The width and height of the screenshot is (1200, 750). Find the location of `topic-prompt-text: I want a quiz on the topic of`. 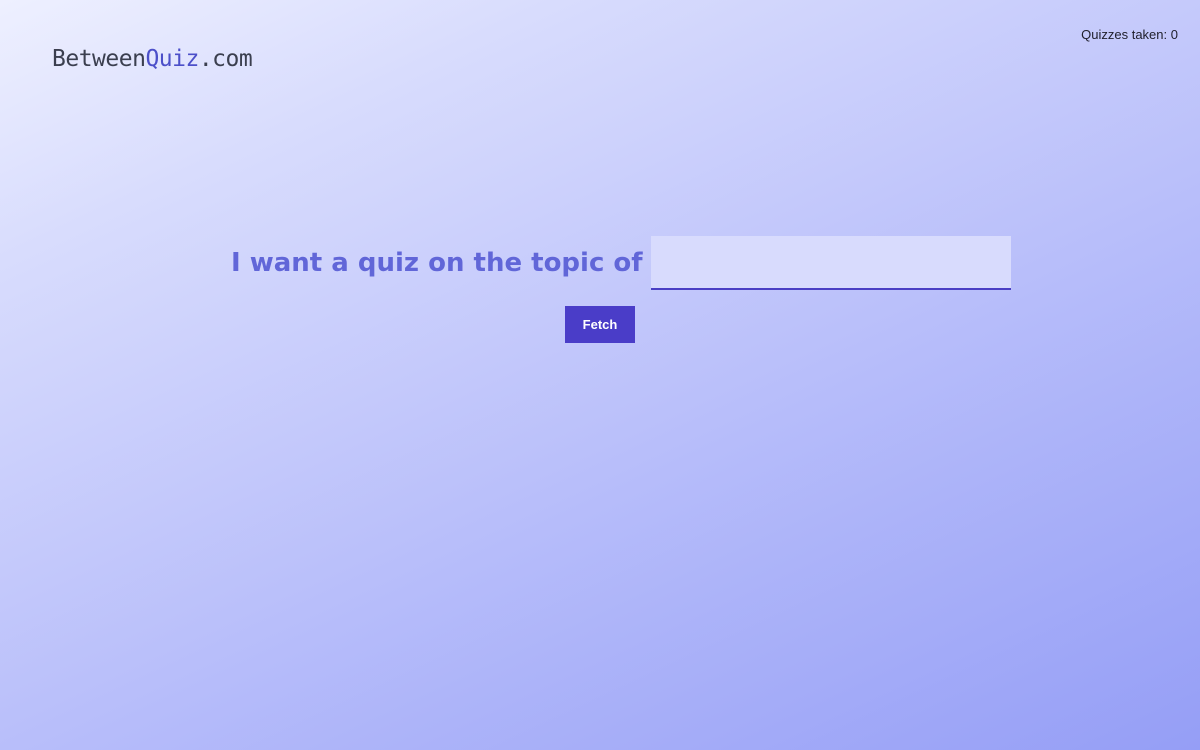

topic-prompt-text: I want a quiz on the topic of is located at coordinates (437, 263).